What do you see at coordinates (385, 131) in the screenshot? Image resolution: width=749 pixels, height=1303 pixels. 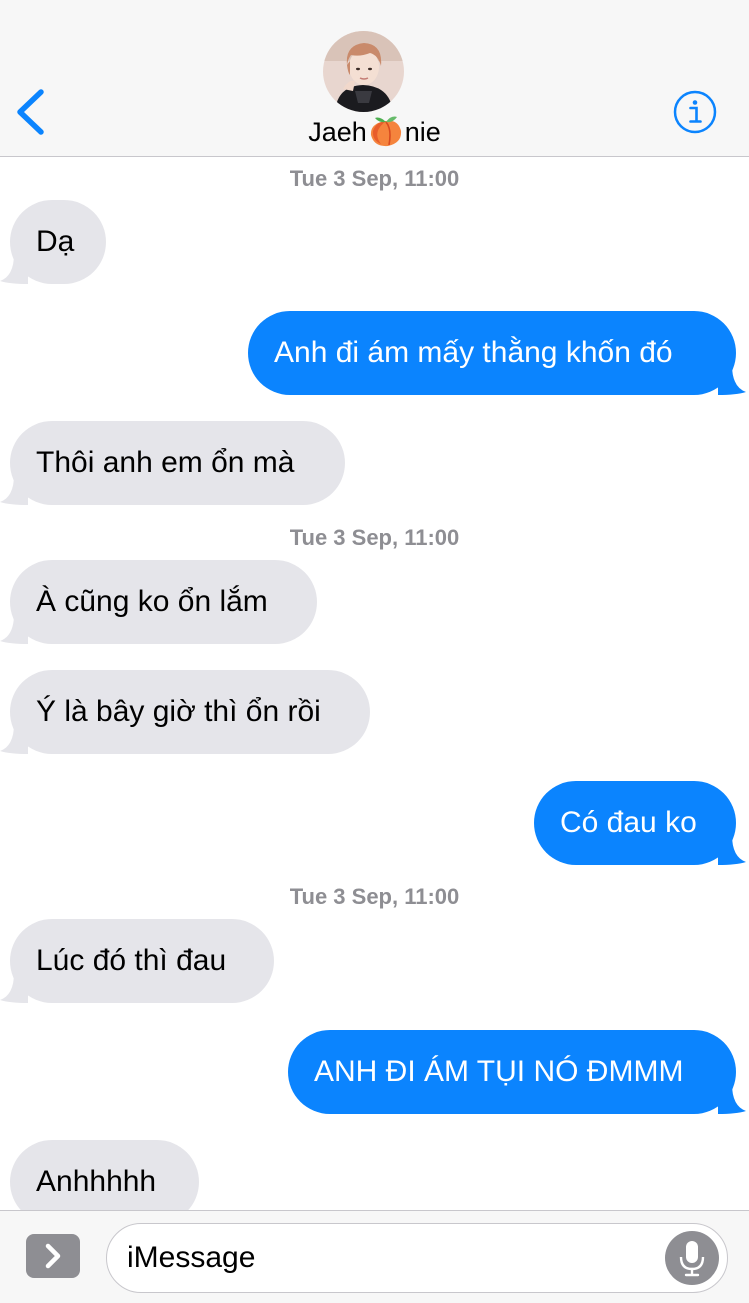 I see `peach-emoji-icon` at bounding box center [385, 131].